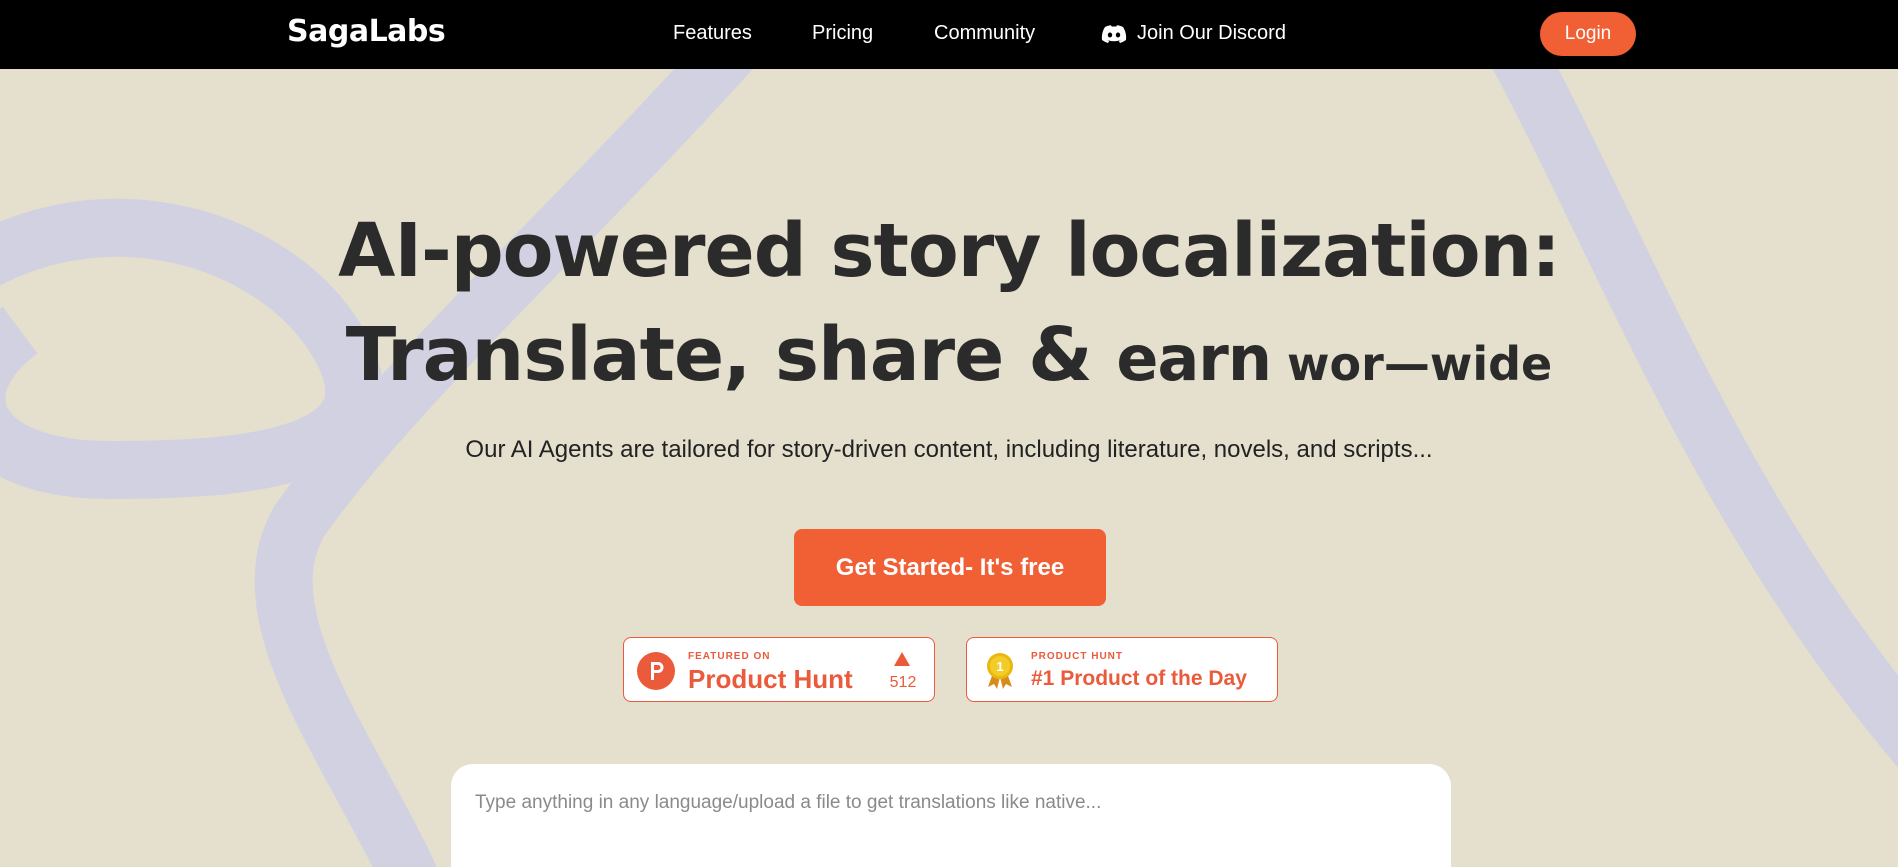 The height and width of the screenshot is (867, 1898). What do you see at coordinates (1588, 34) in the screenshot?
I see `login-button: Login` at bounding box center [1588, 34].